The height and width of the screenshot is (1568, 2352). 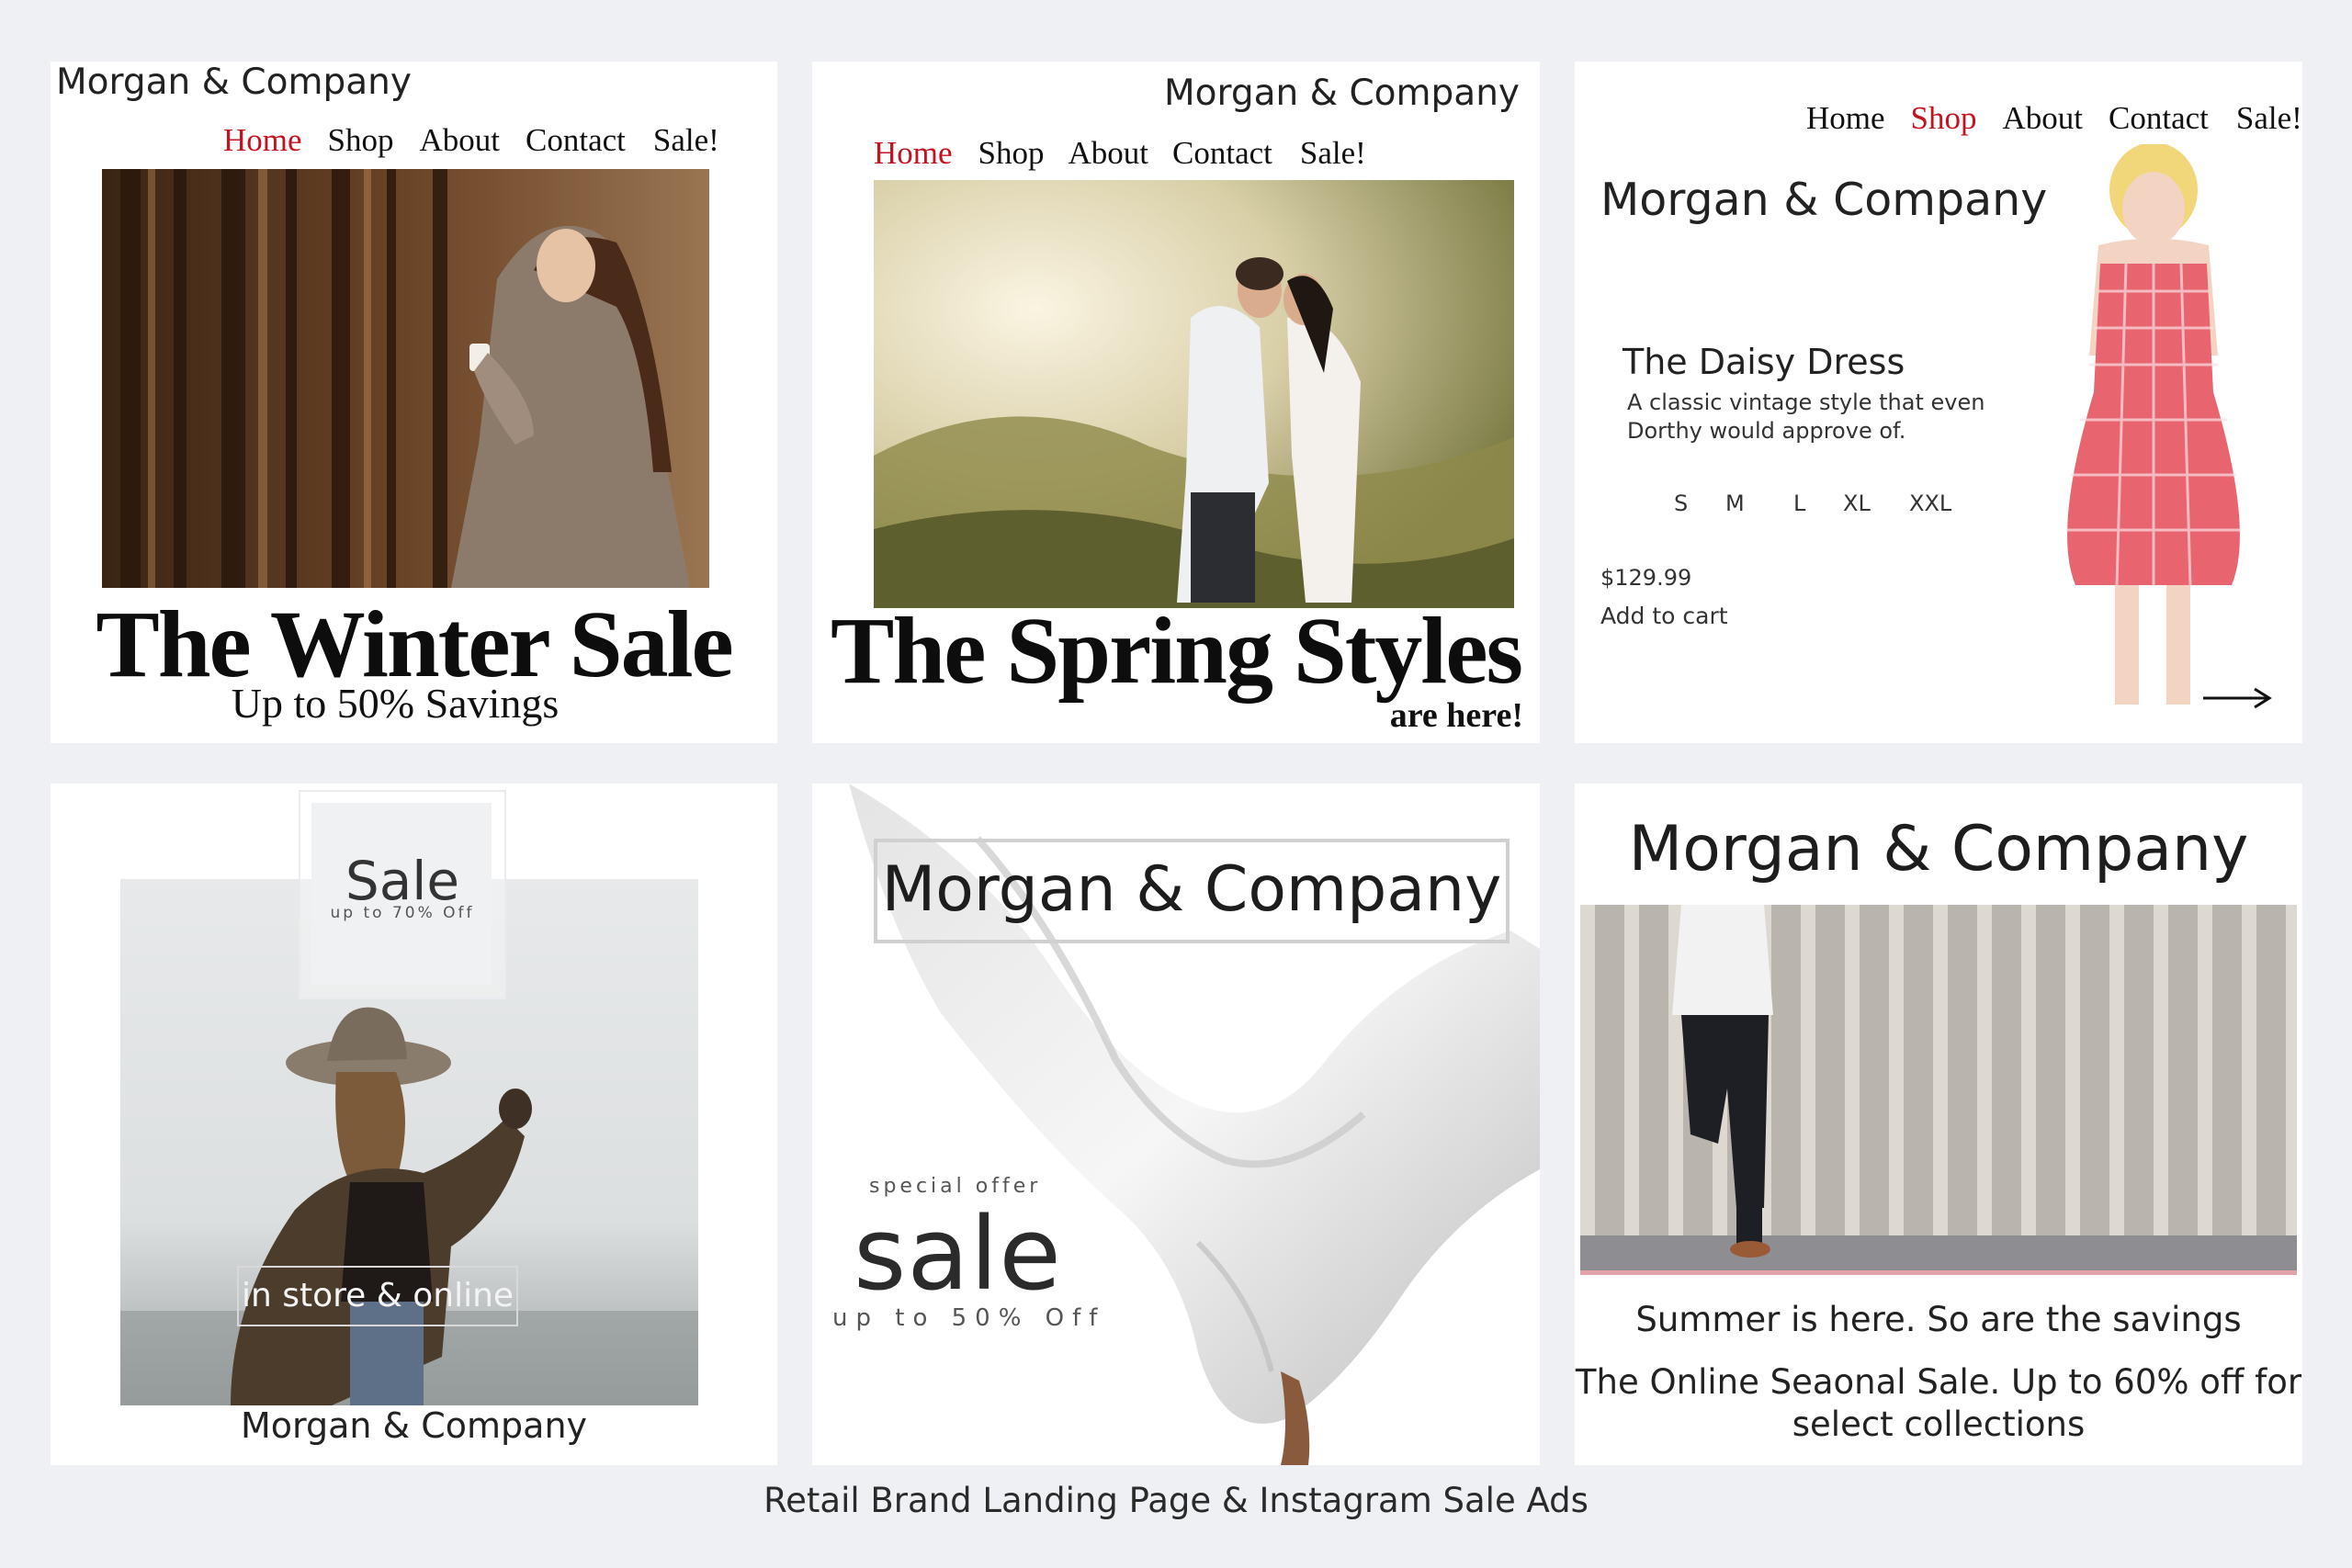 I want to click on sale-subtitle: up to 70% Off, so click(x=402, y=913).